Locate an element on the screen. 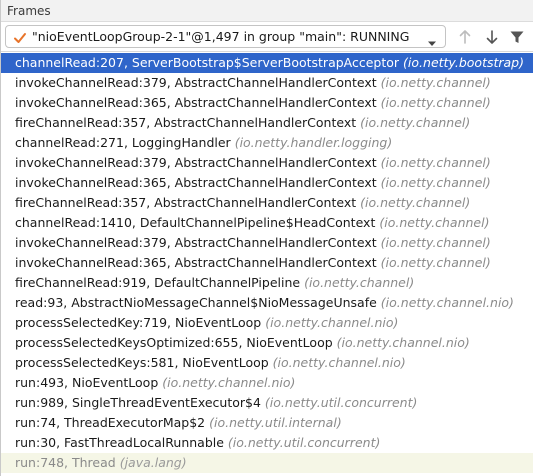  frame-method: run:493, NioEventLoop is located at coordinates (87, 382).